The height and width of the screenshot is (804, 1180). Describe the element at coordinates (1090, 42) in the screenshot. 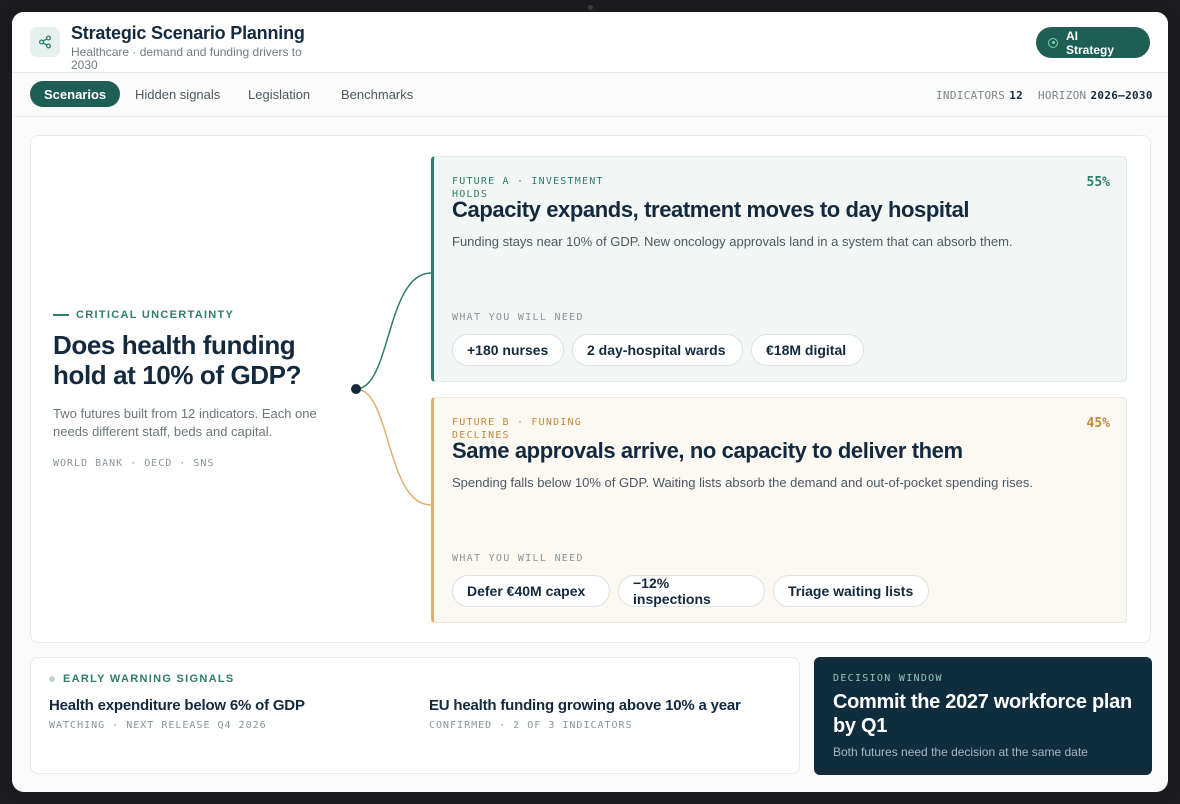

I see `ai-strategy-label: AI Strategy` at that location.